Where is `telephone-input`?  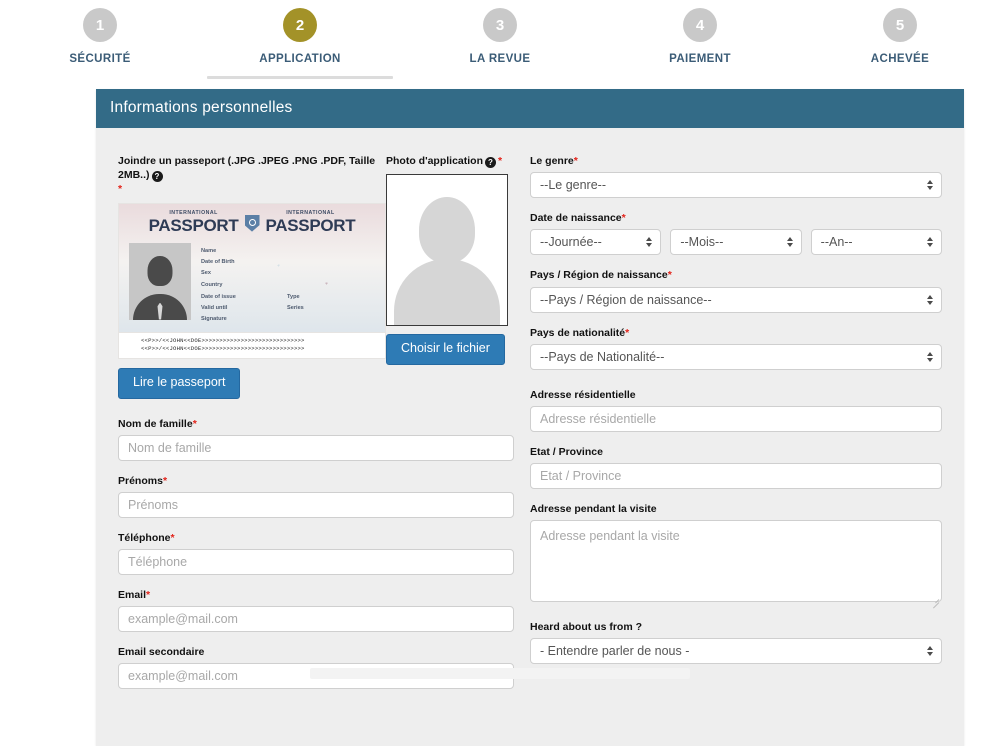 telephone-input is located at coordinates (316, 562).